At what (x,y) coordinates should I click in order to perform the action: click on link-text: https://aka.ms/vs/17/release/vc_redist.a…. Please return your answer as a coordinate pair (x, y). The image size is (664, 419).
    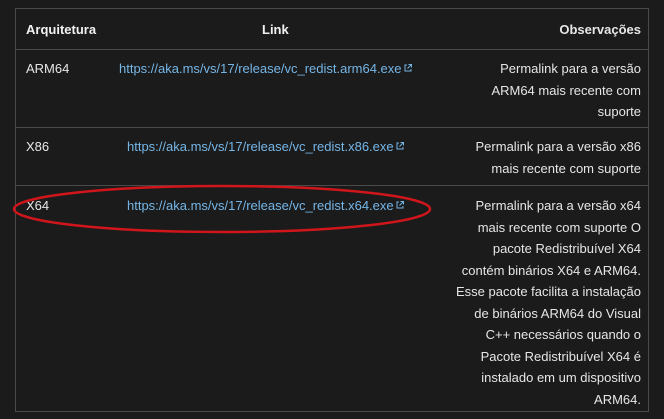
    Looking at the image, I should click on (260, 68).